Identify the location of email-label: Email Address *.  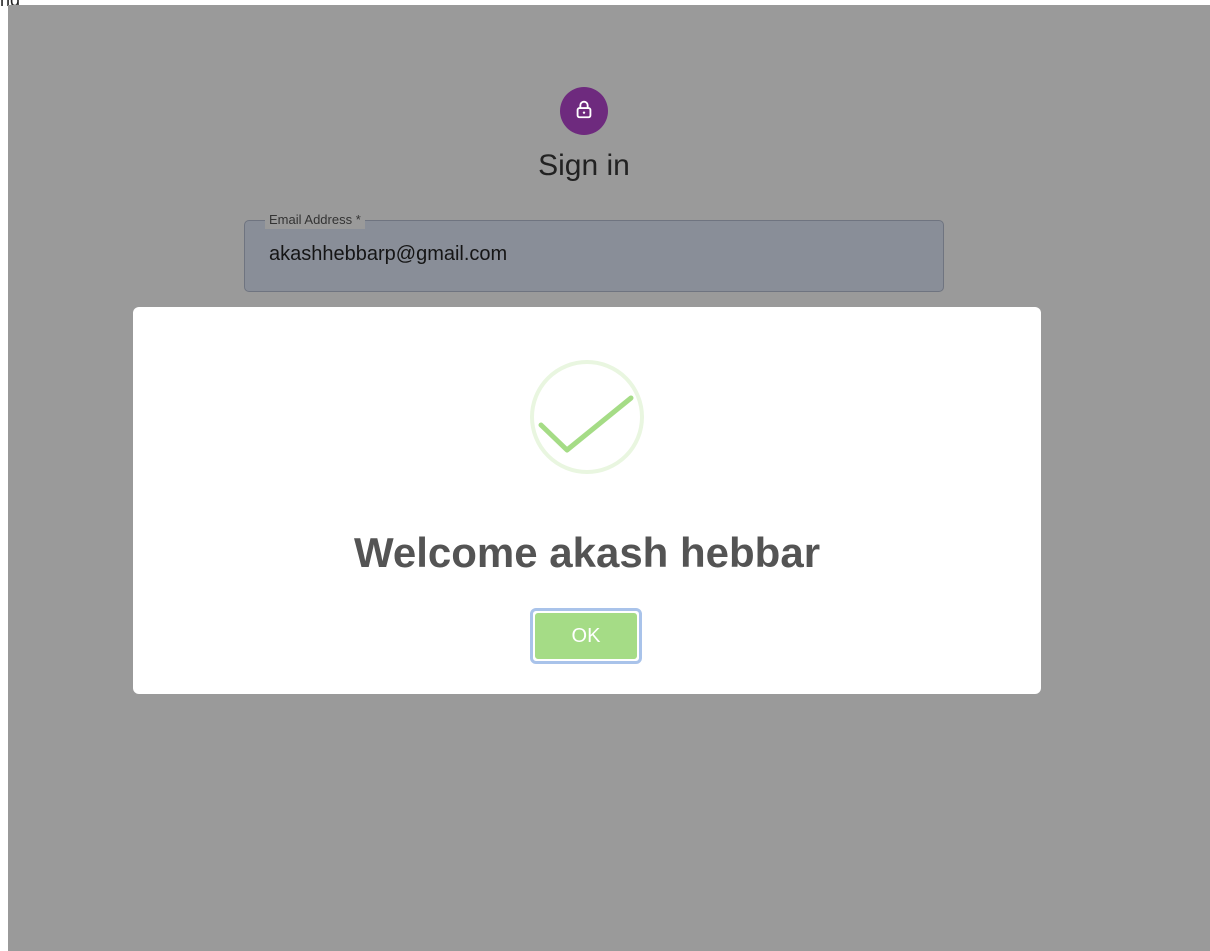
(315, 220).